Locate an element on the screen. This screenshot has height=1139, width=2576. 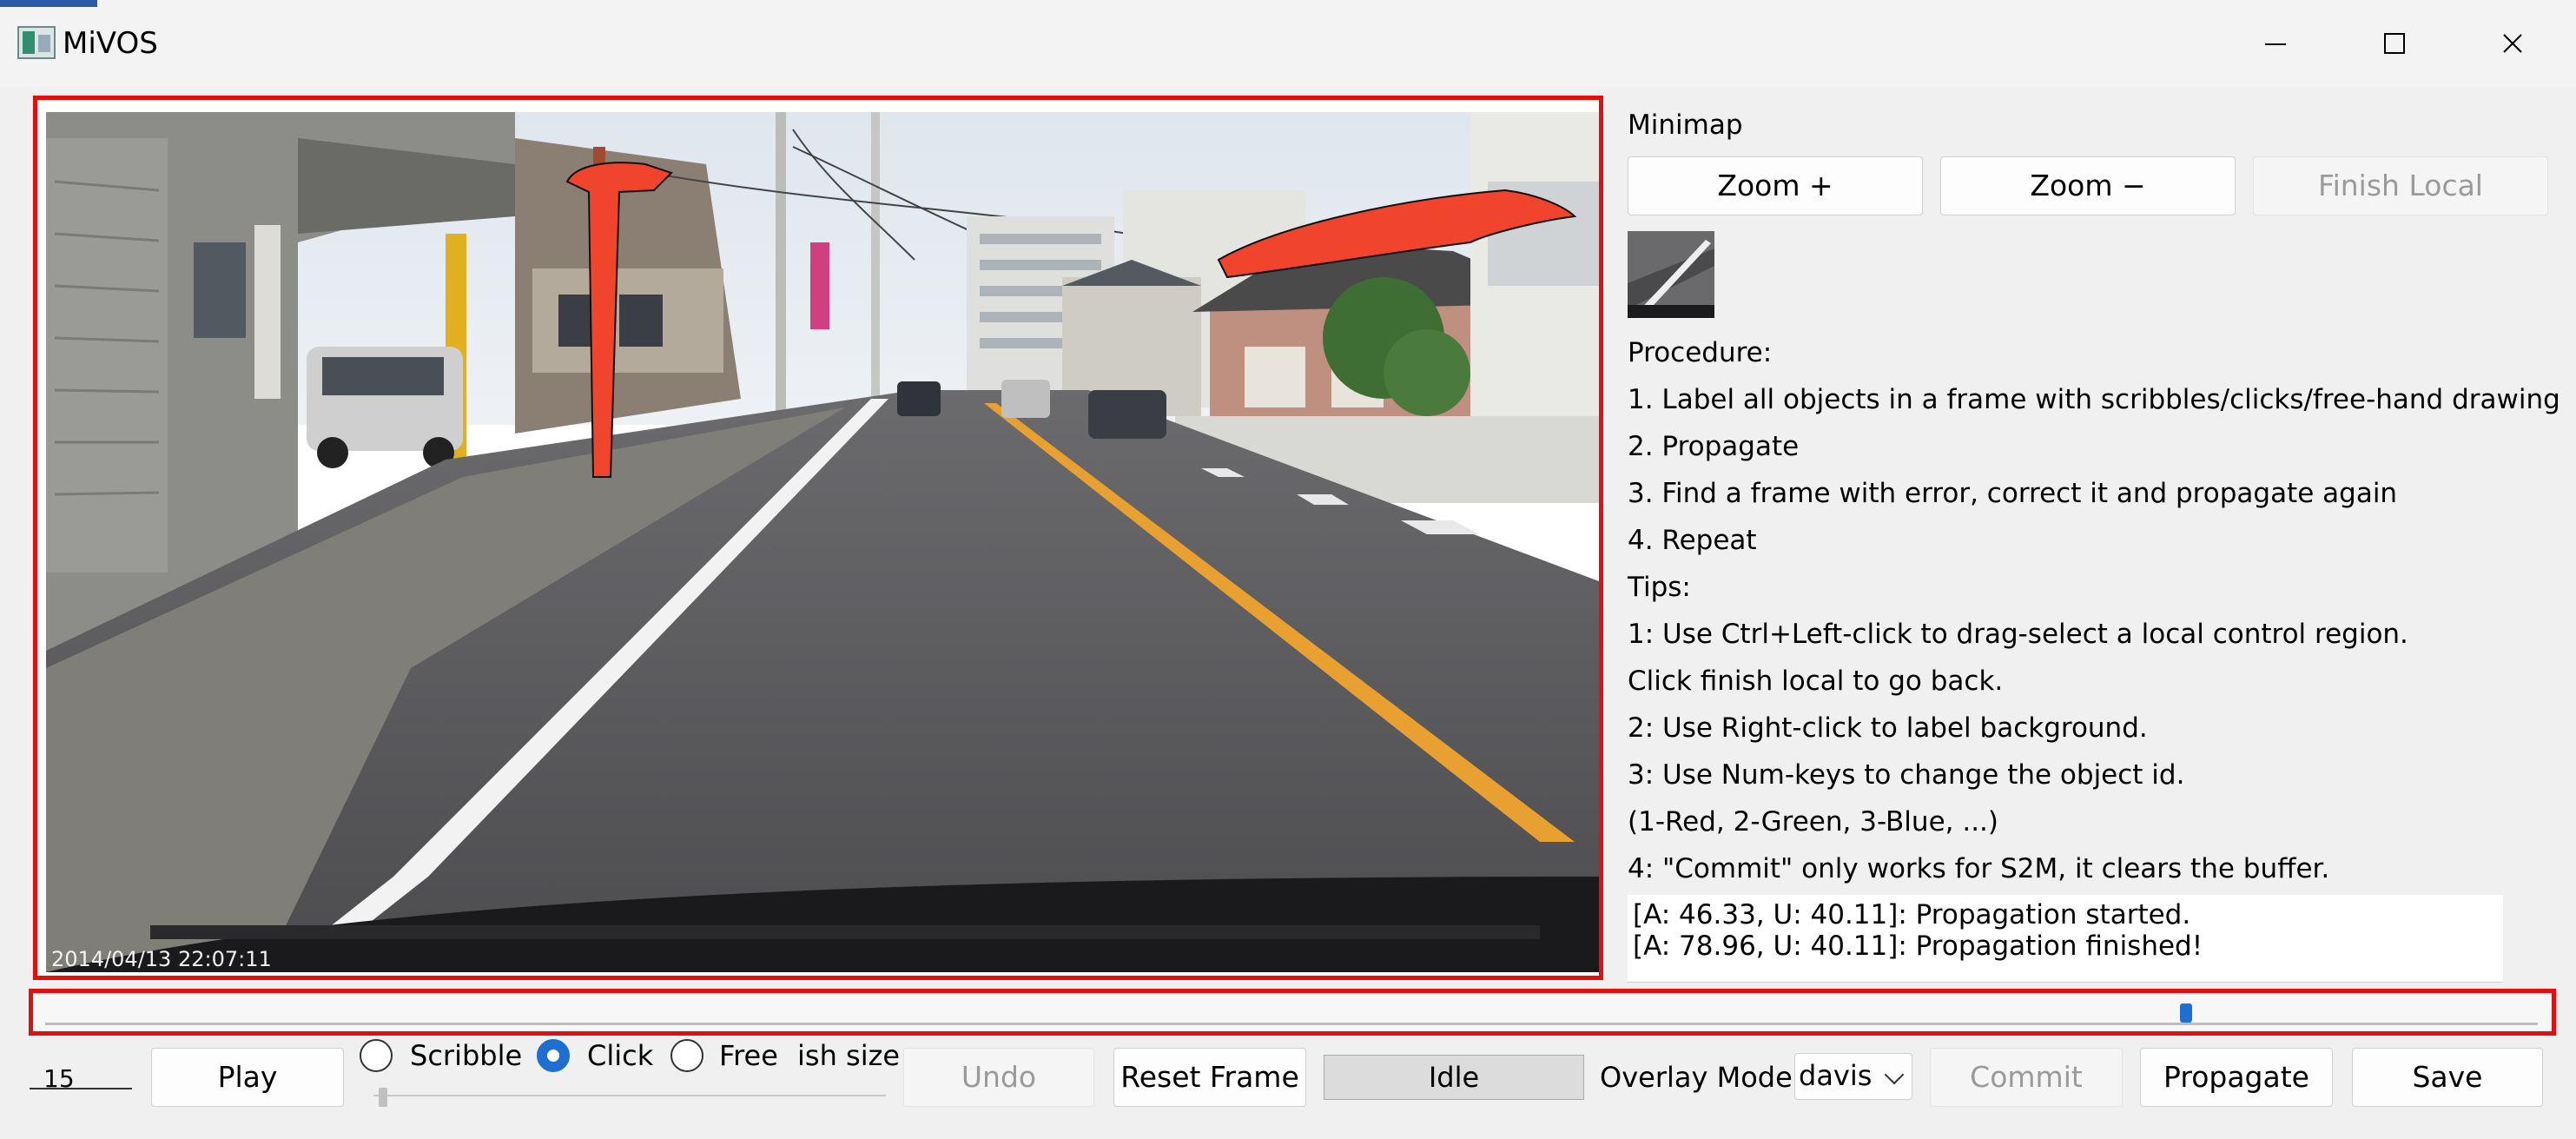
close-button is located at coordinates (2512, 44).